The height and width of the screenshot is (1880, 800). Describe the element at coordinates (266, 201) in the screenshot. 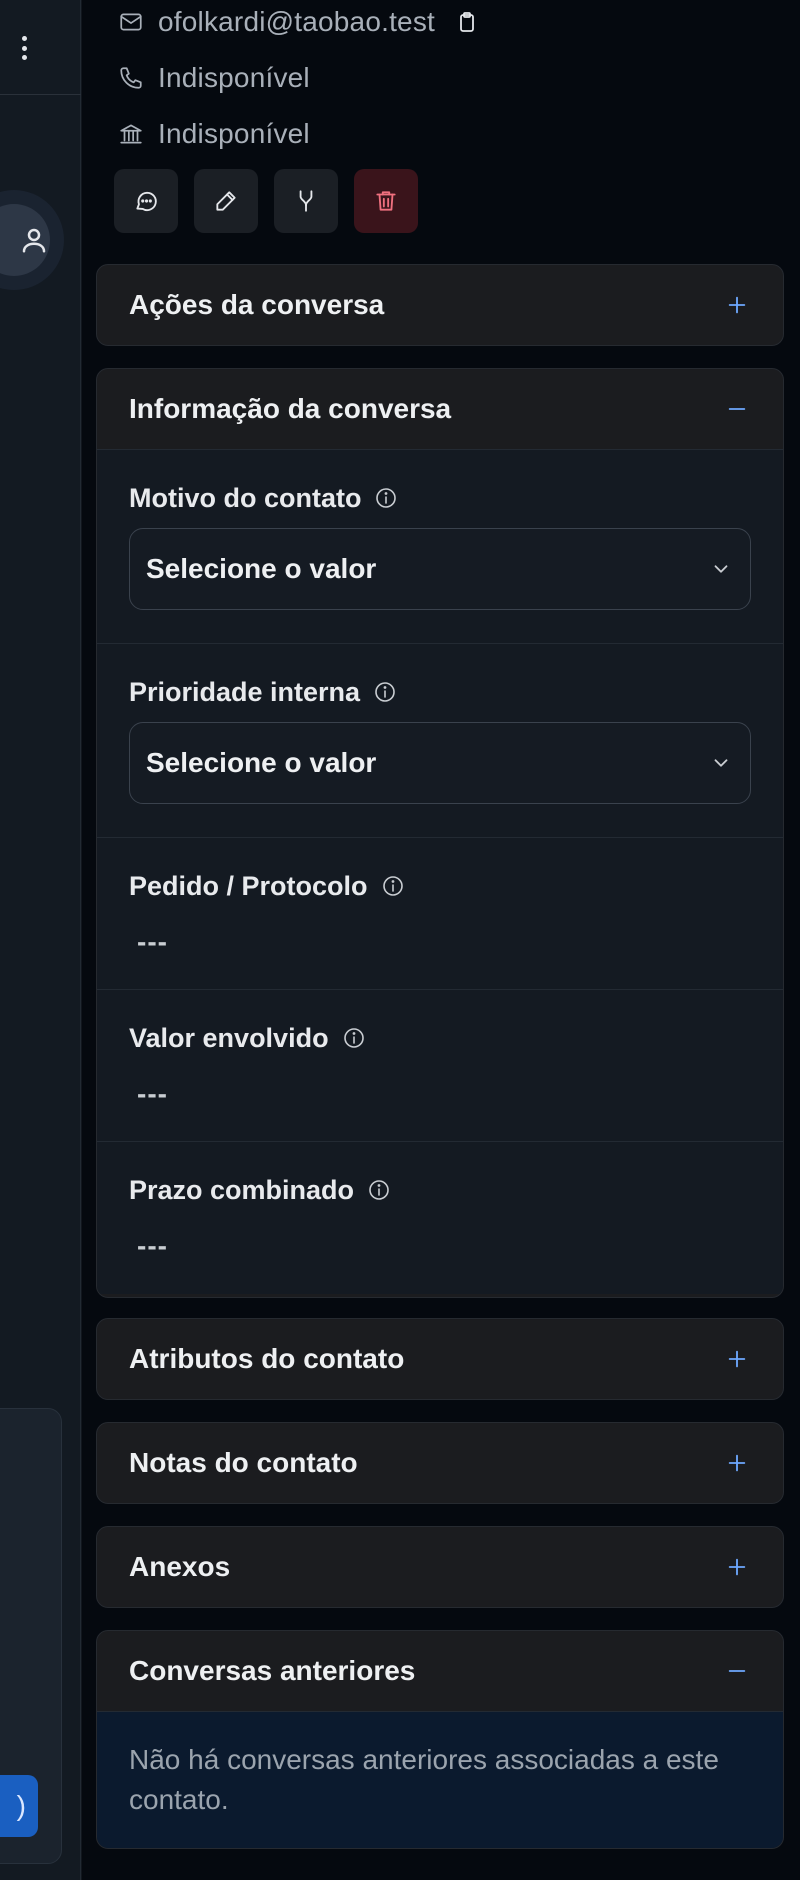

I see `contact-actions` at that location.